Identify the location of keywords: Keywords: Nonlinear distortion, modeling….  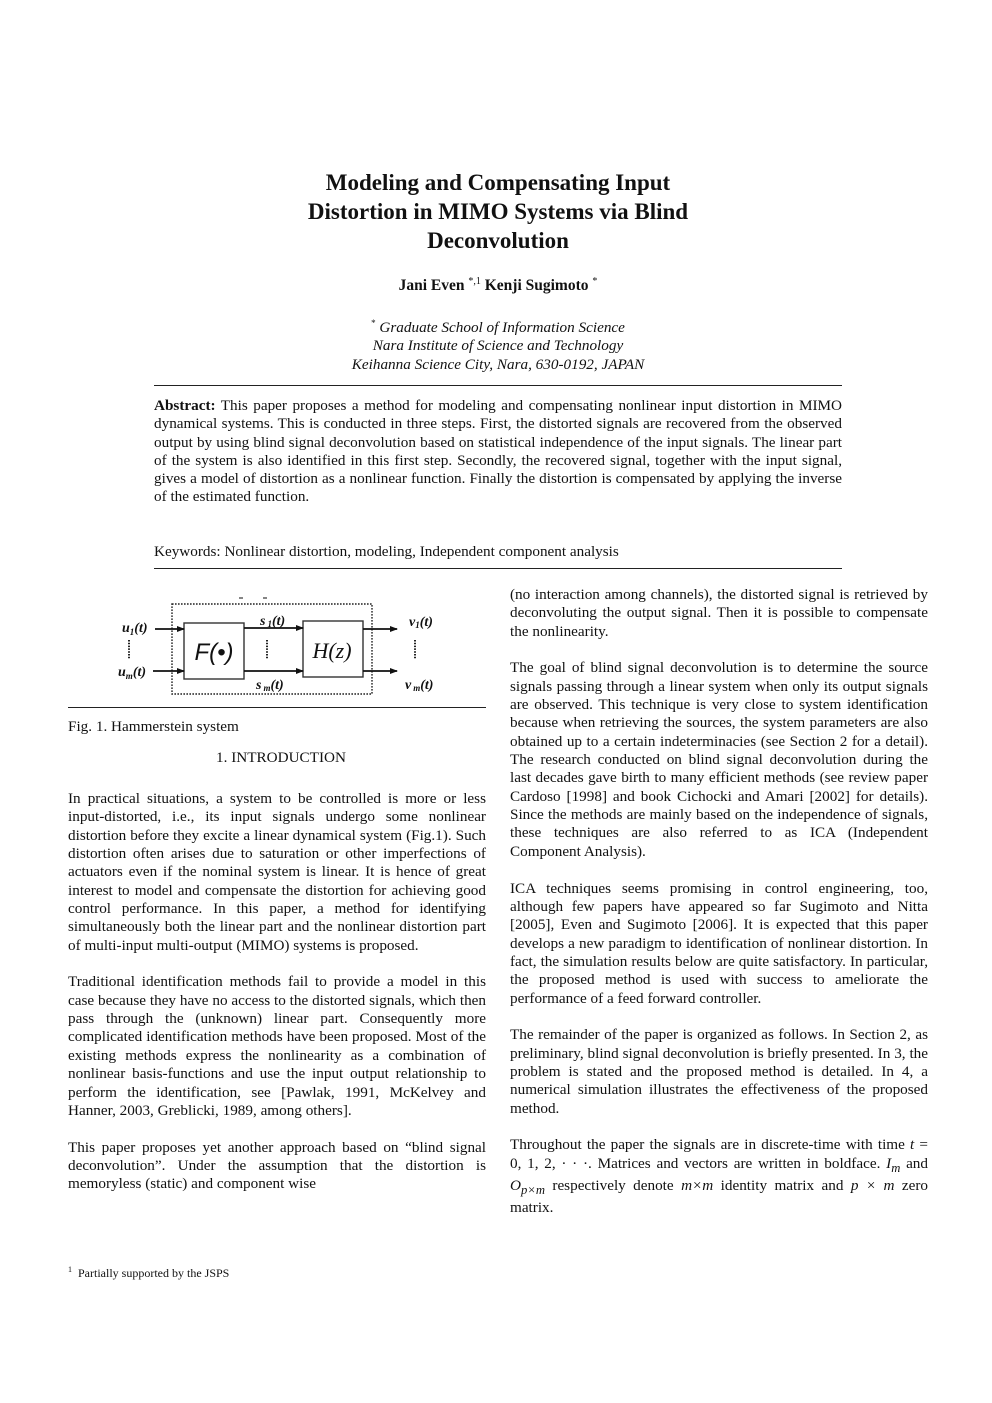
(386, 551).